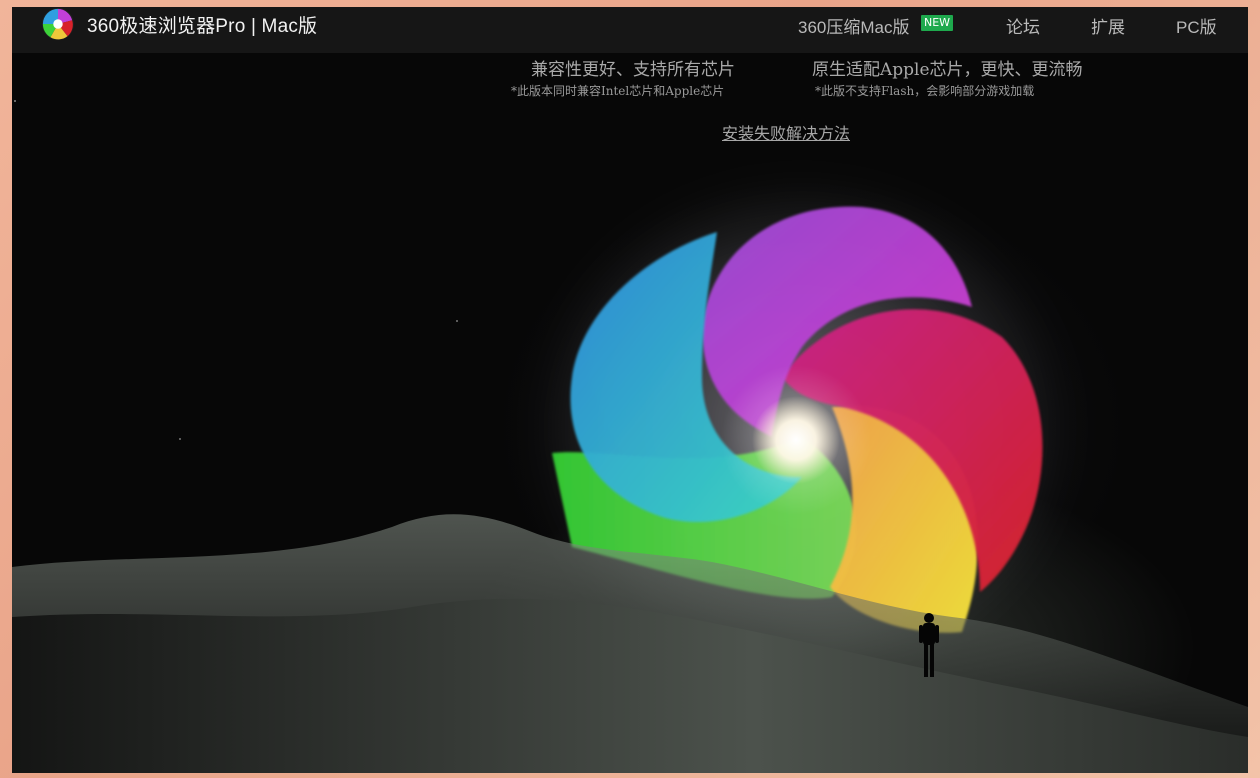  Describe the element at coordinates (796, 440) in the screenshot. I see `logo-core` at that location.